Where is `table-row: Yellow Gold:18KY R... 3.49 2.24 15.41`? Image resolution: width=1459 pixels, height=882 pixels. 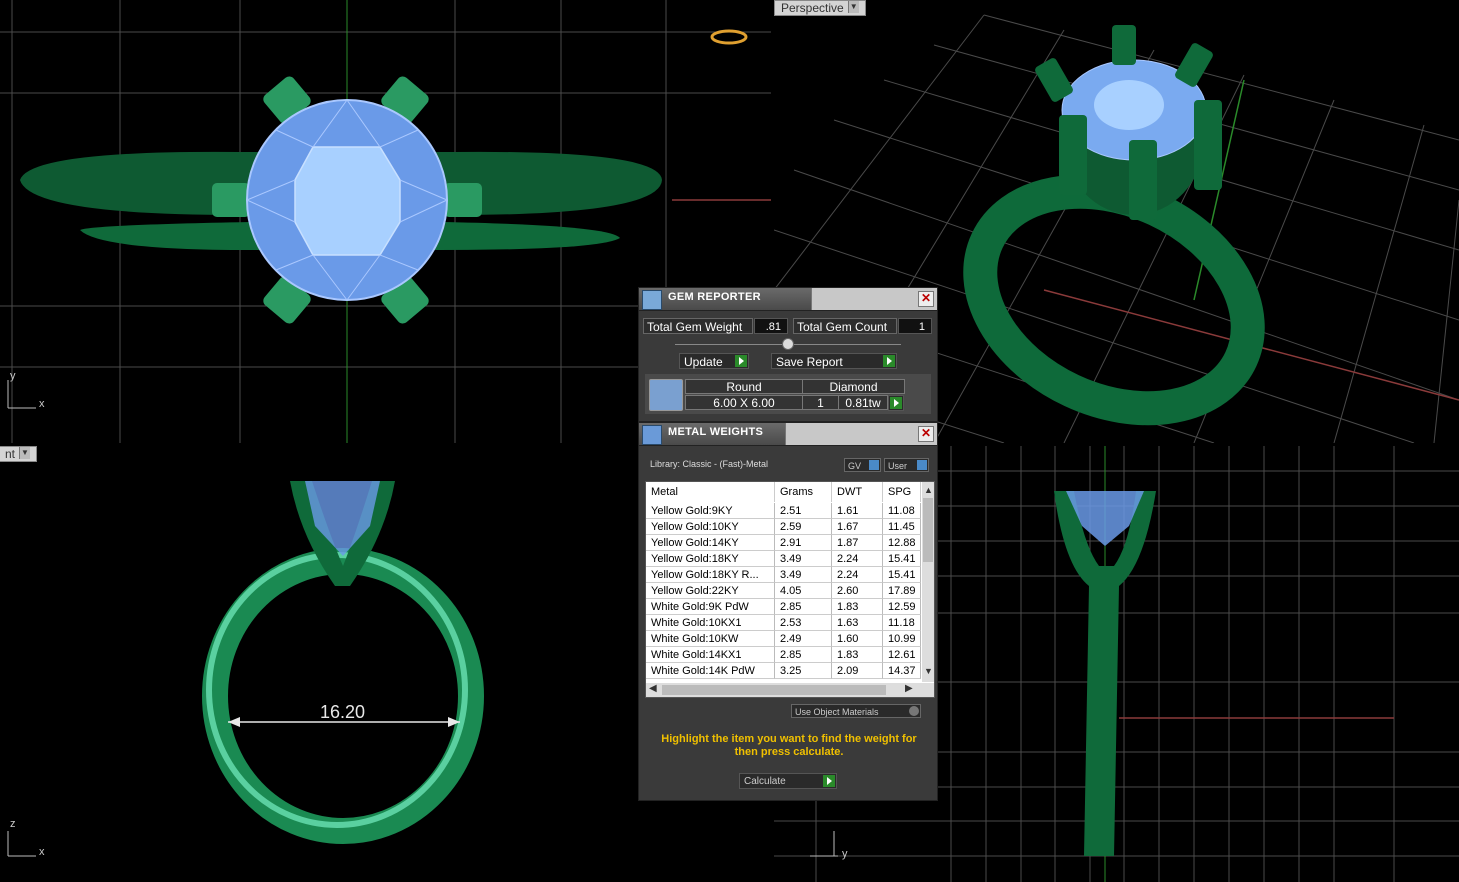
table-row: Yellow Gold:18KY R... 3.49 2.24 15.41 is located at coordinates (783, 575).